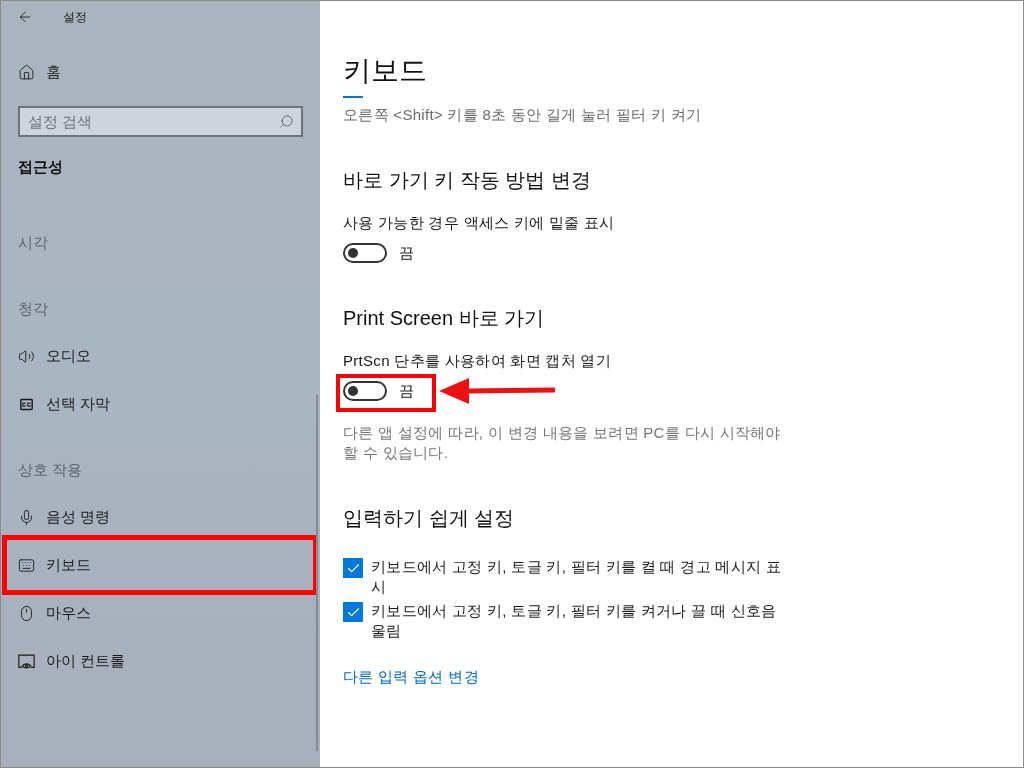 This screenshot has width=1024, height=768. Describe the element at coordinates (26, 72) in the screenshot. I see `home-icon` at that location.